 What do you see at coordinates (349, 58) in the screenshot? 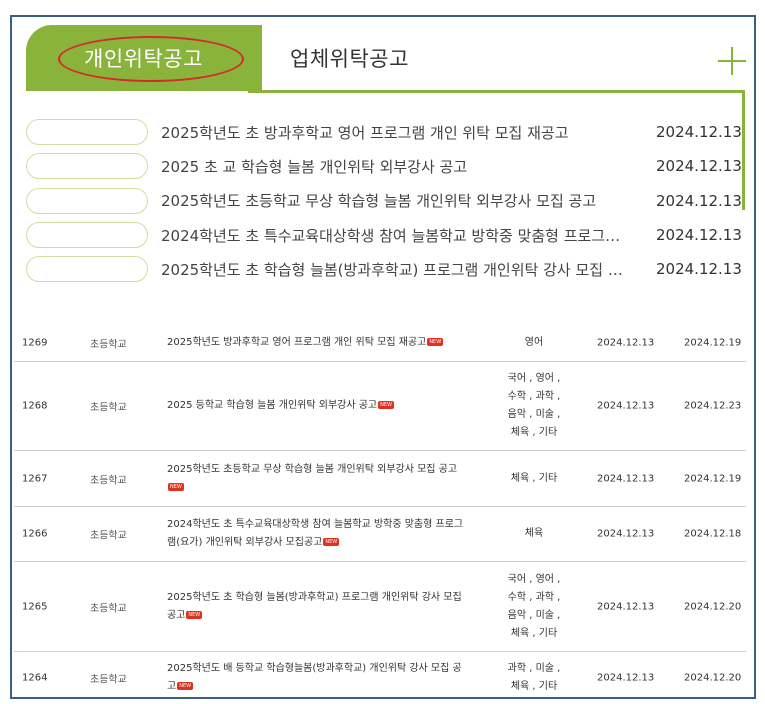
I see `tab-company-consignment: 업체위탁공고` at bounding box center [349, 58].